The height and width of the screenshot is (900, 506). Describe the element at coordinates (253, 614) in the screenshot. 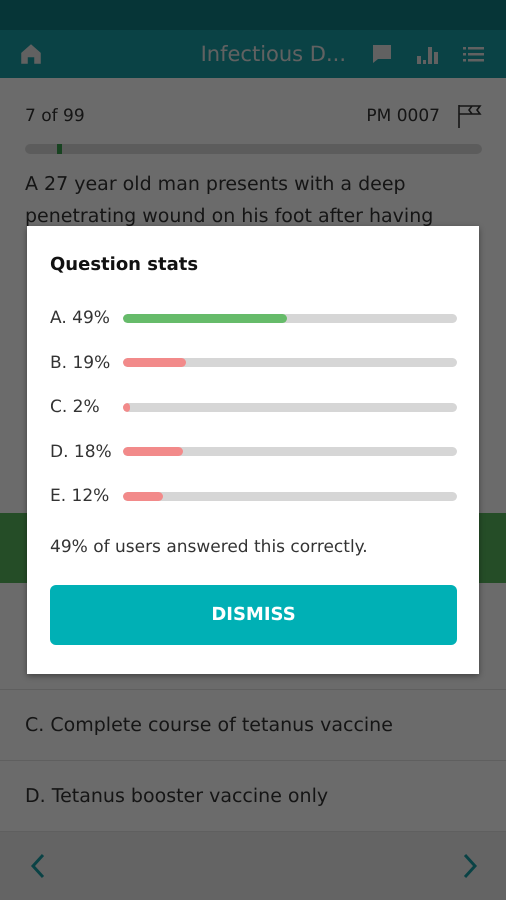

I see `dismiss-button: DISMISS` at that location.